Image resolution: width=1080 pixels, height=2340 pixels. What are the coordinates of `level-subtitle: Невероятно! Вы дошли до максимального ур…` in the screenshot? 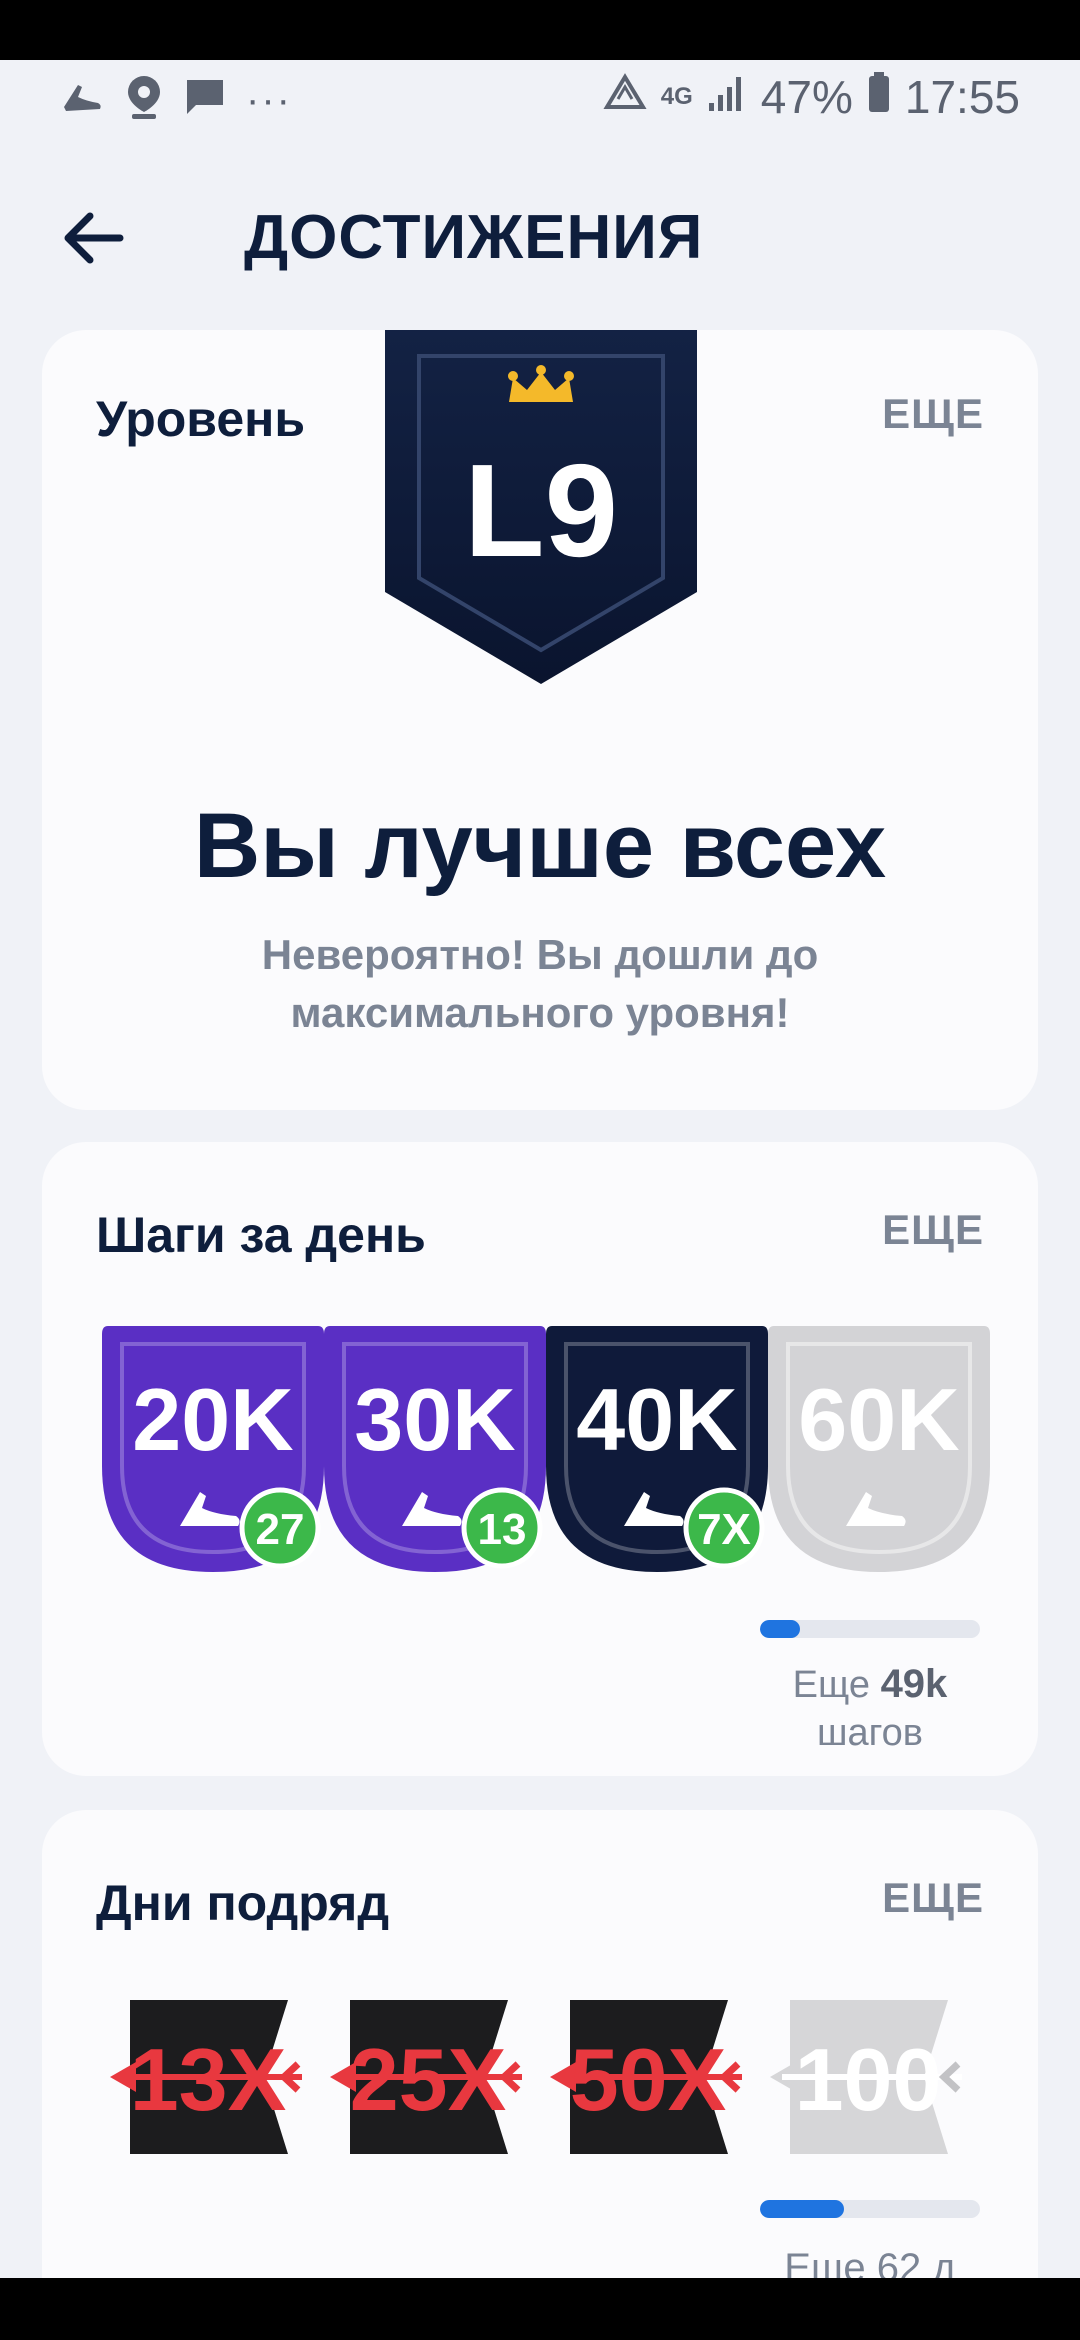 It's located at (540, 984).